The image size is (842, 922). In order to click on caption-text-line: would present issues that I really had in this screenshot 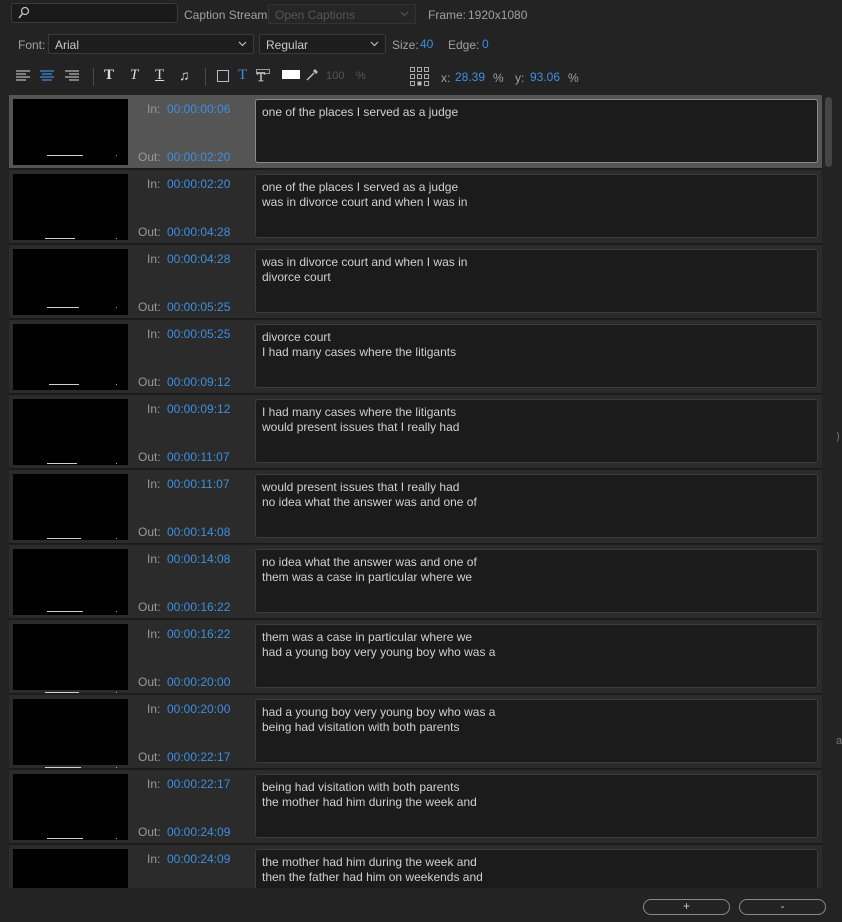, I will do `click(361, 427)`.